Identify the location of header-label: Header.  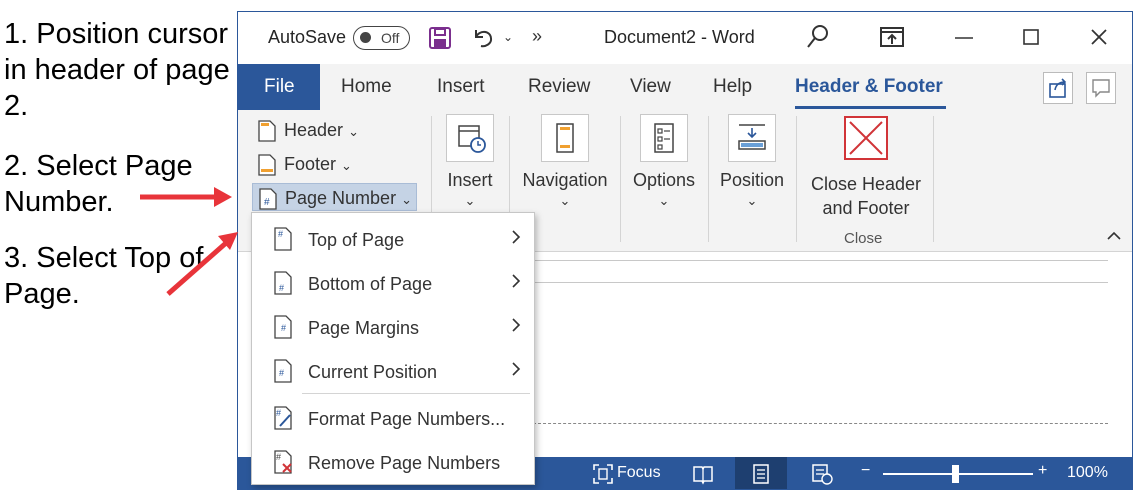
(314, 130).